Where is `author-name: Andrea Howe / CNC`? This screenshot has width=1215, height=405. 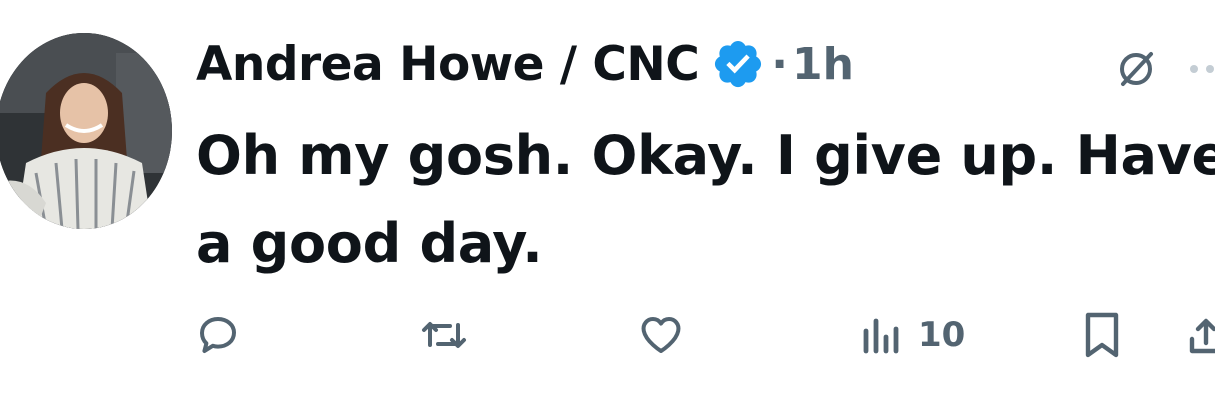
author-name: Andrea Howe / CNC is located at coordinates (448, 64).